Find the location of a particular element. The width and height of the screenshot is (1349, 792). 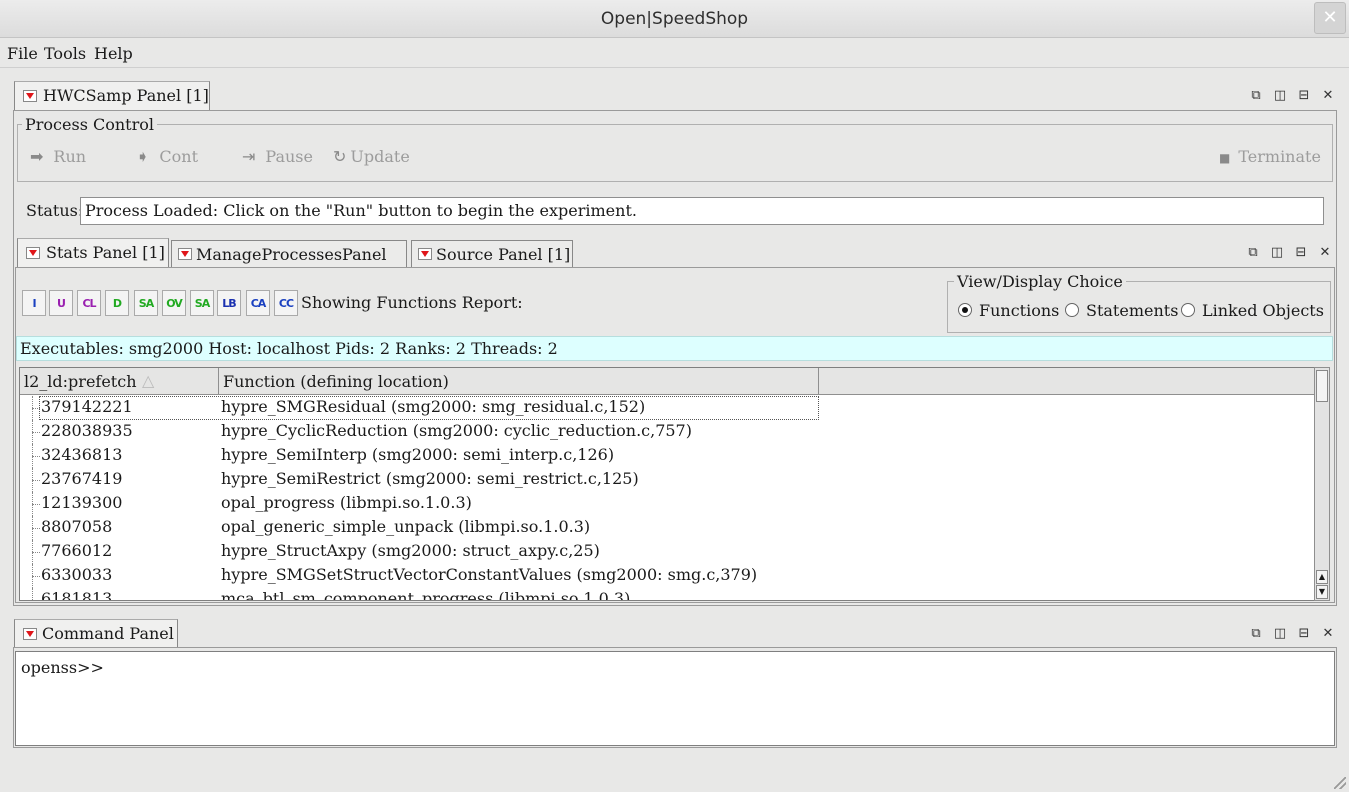

update-button: ↻ Update is located at coordinates (371, 156).